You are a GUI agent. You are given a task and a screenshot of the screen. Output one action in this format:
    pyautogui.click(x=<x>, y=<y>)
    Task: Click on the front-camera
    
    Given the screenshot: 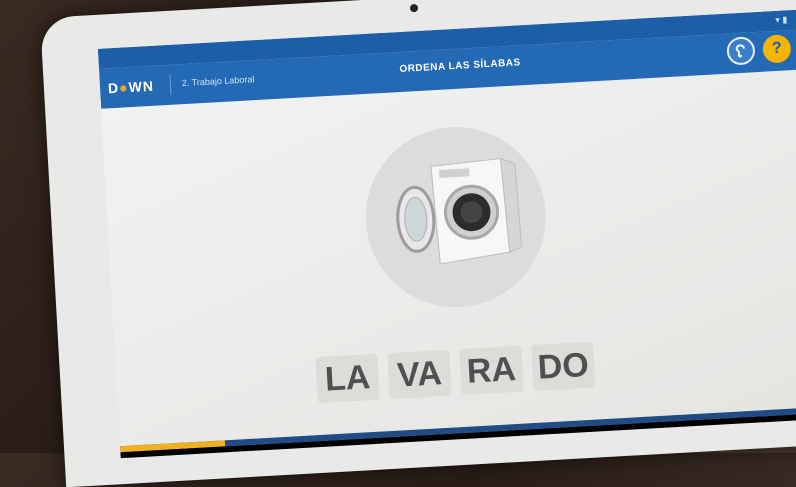 What is the action you would take?
    pyautogui.click(x=414, y=8)
    